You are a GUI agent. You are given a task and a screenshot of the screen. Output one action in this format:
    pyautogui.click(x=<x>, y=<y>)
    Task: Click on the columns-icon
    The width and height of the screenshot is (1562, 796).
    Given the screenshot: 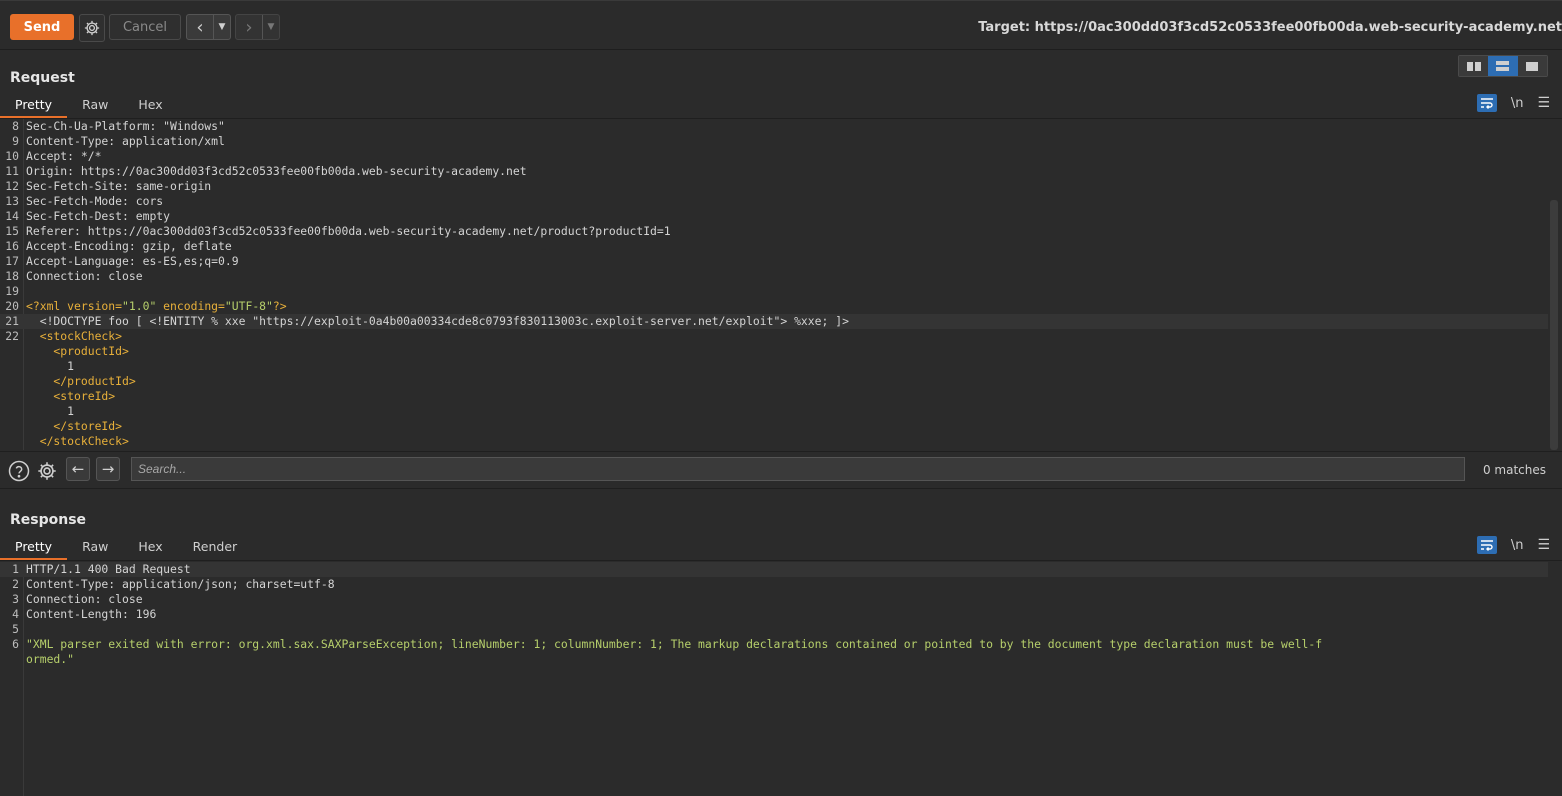 What is the action you would take?
    pyautogui.click(x=1473, y=66)
    